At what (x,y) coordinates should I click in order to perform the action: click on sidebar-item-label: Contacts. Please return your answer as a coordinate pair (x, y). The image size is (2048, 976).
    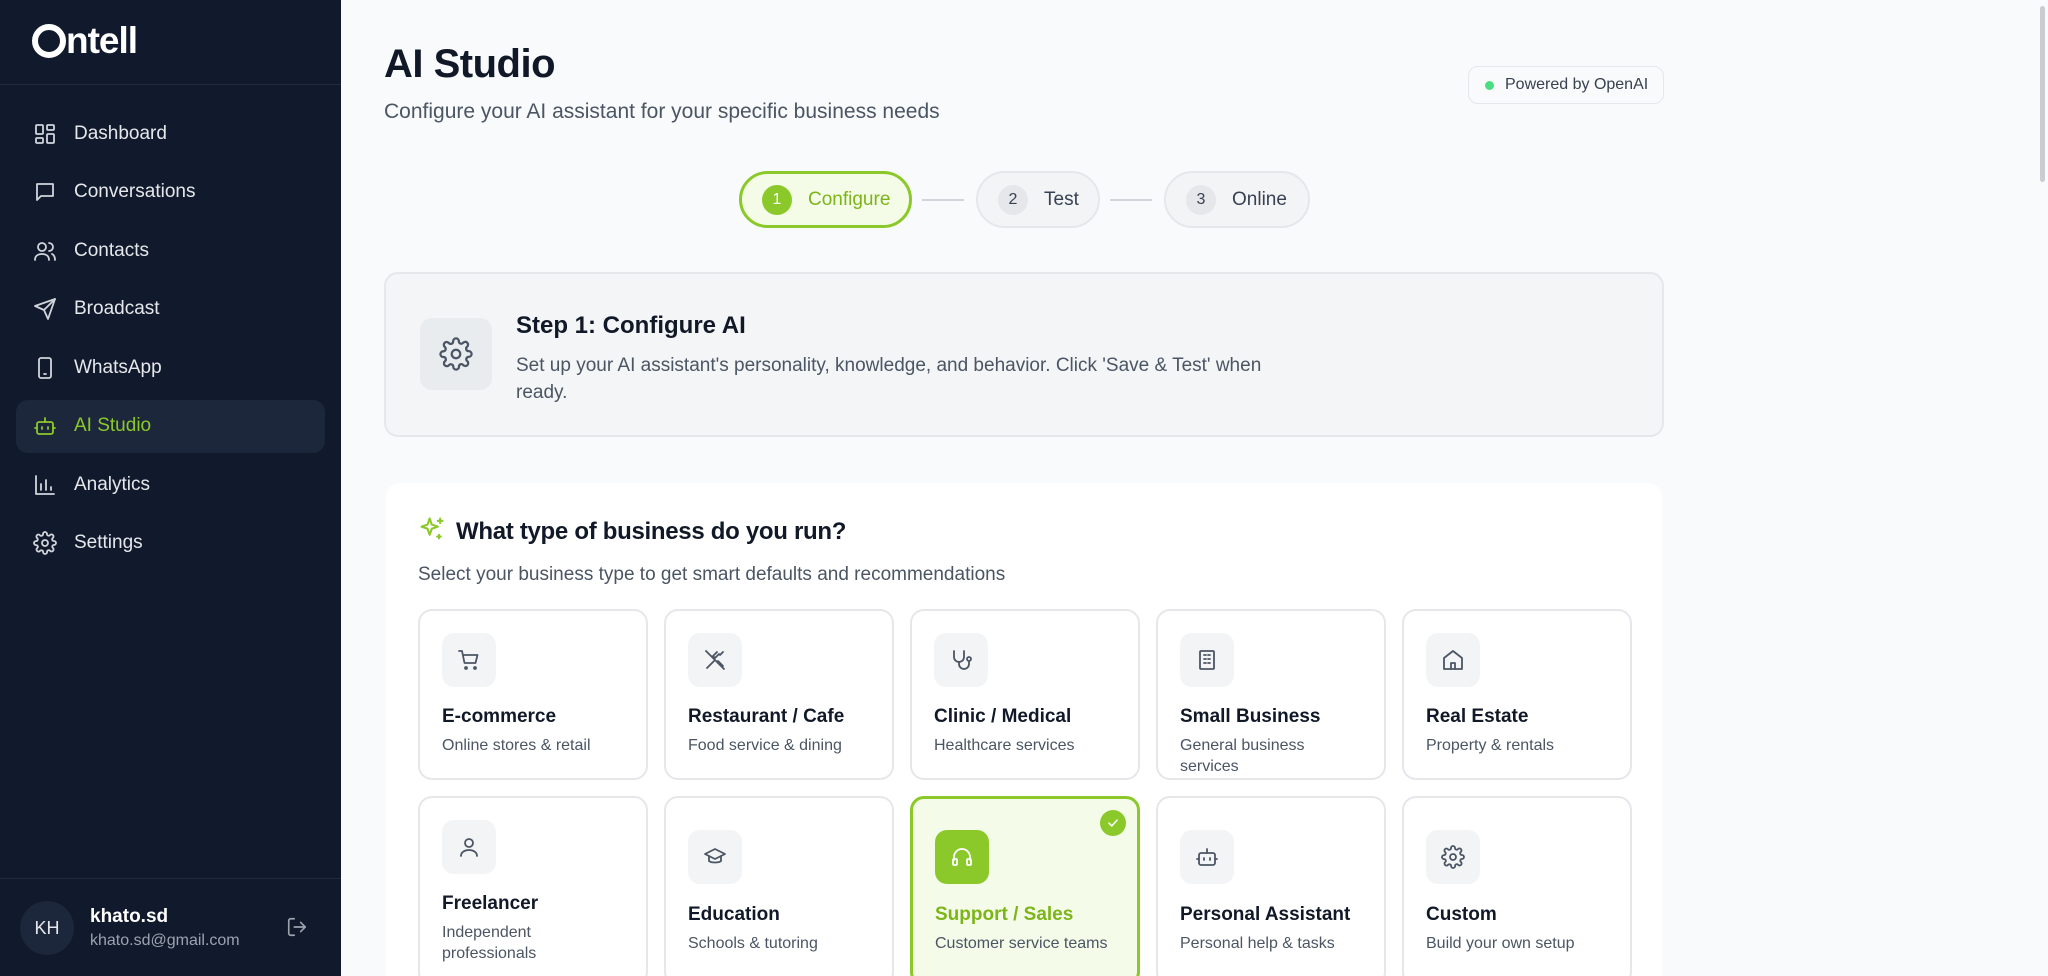
    Looking at the image, I should click on (111, 250).